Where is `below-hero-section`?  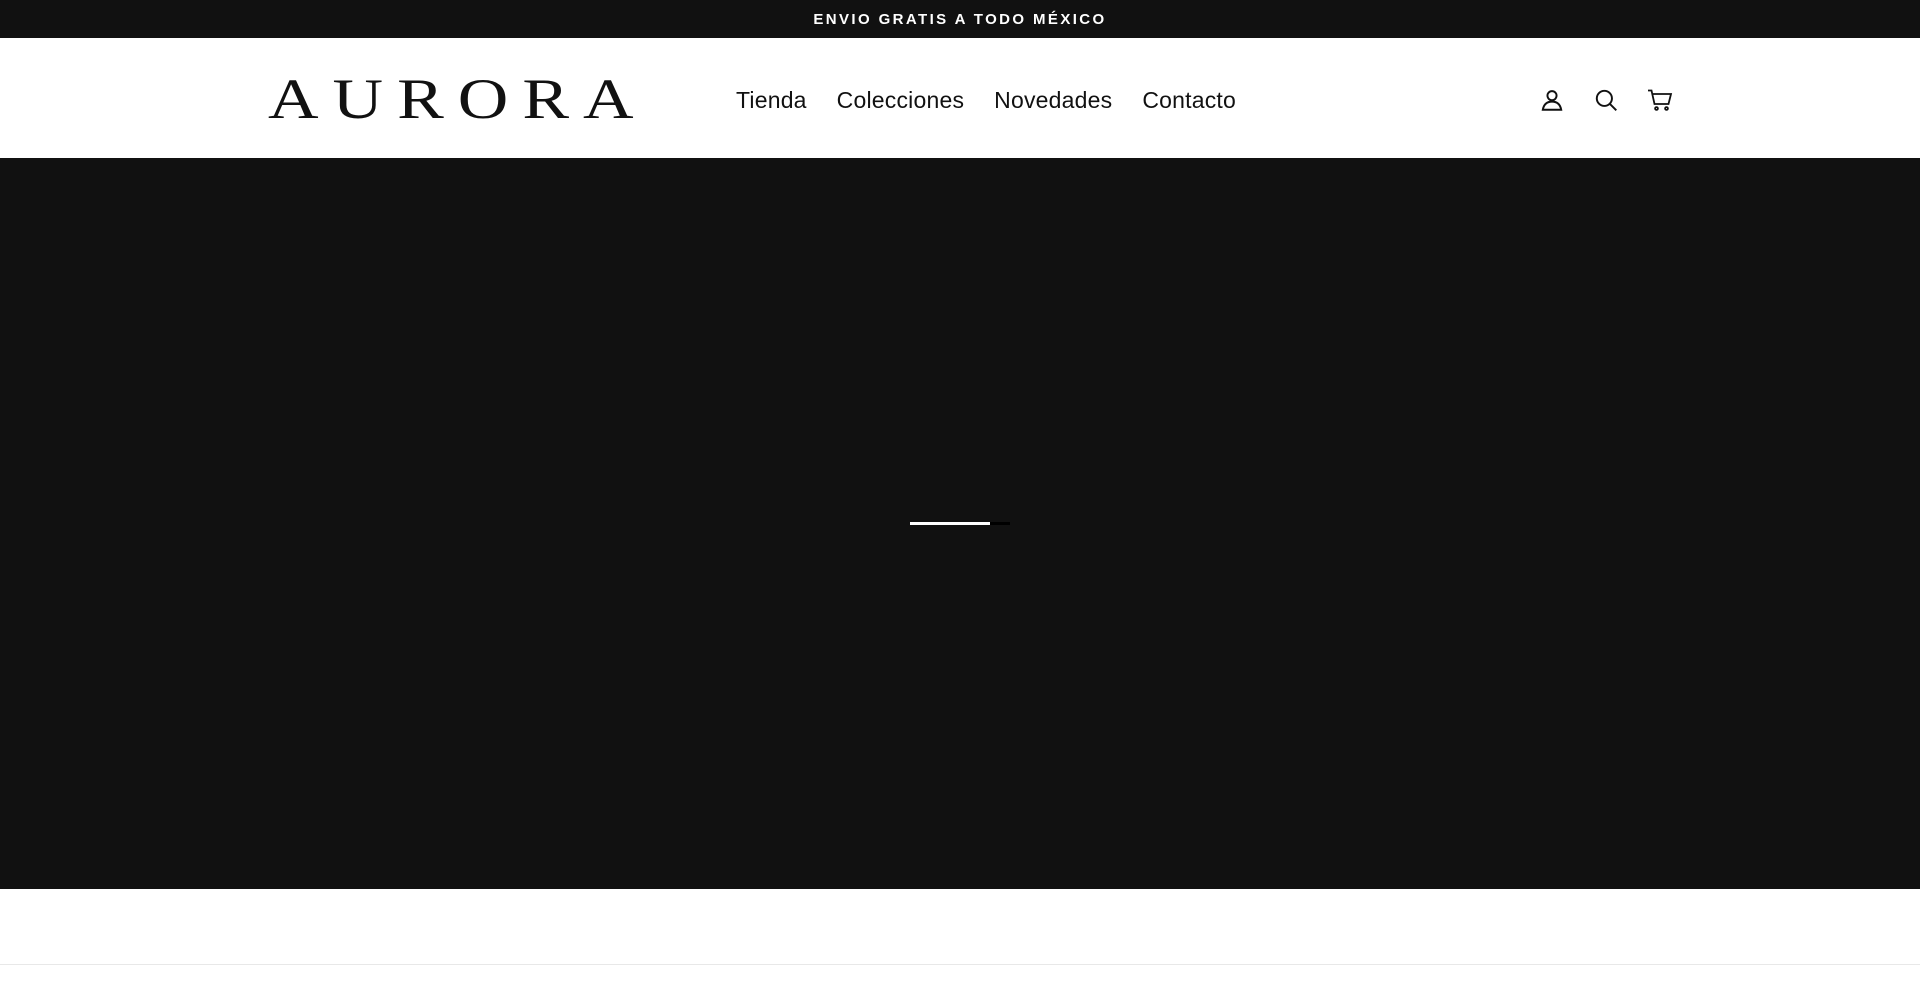
below-hero-section is located at coordinates (960, 941).